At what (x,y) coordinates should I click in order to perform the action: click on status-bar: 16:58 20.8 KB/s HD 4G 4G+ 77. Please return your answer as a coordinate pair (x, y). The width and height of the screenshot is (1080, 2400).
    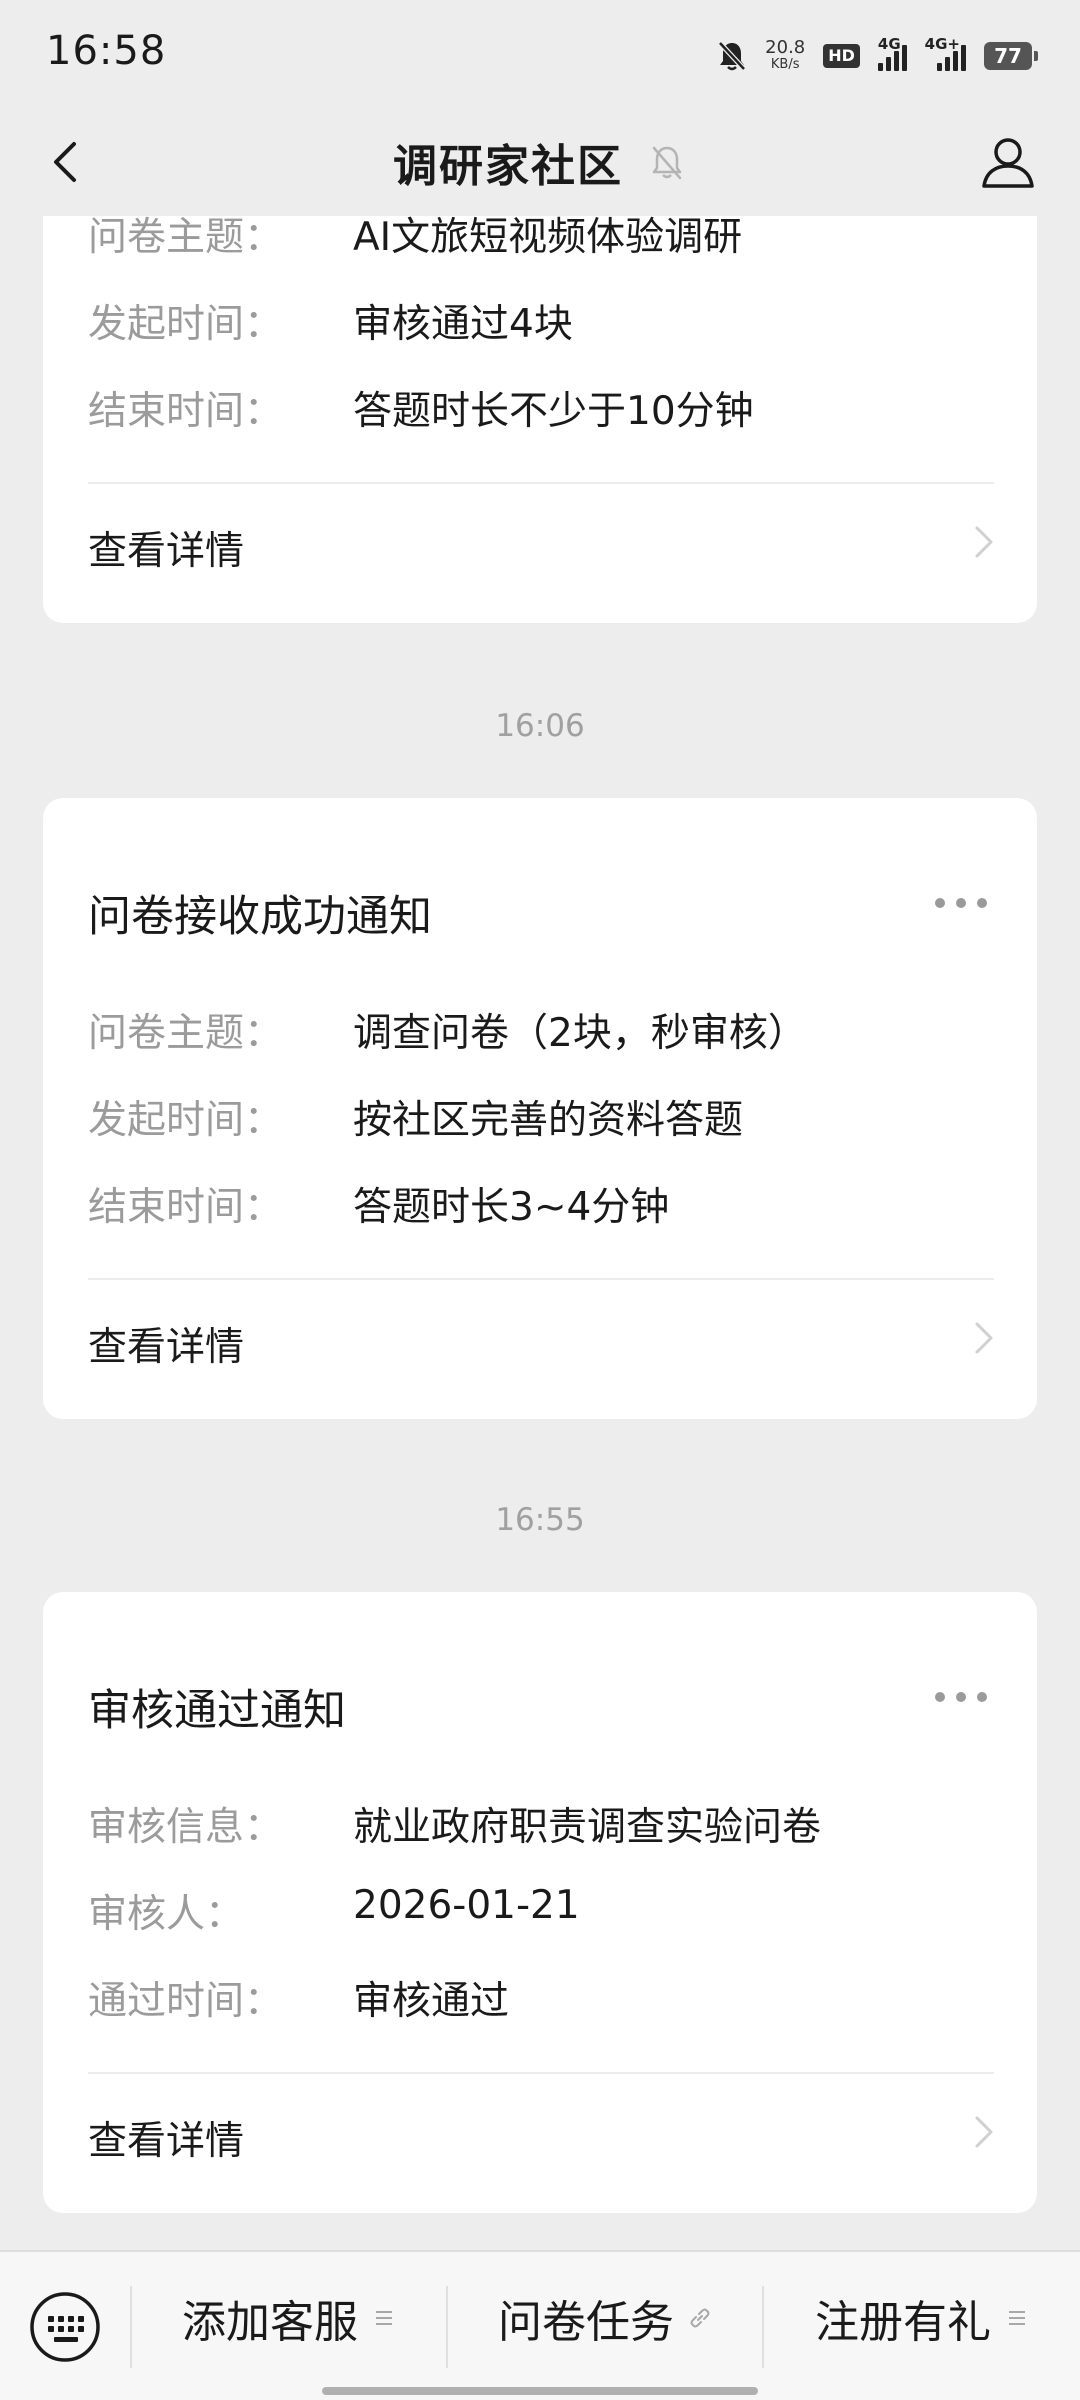
    Looking at the image, I should click on (540, 54).